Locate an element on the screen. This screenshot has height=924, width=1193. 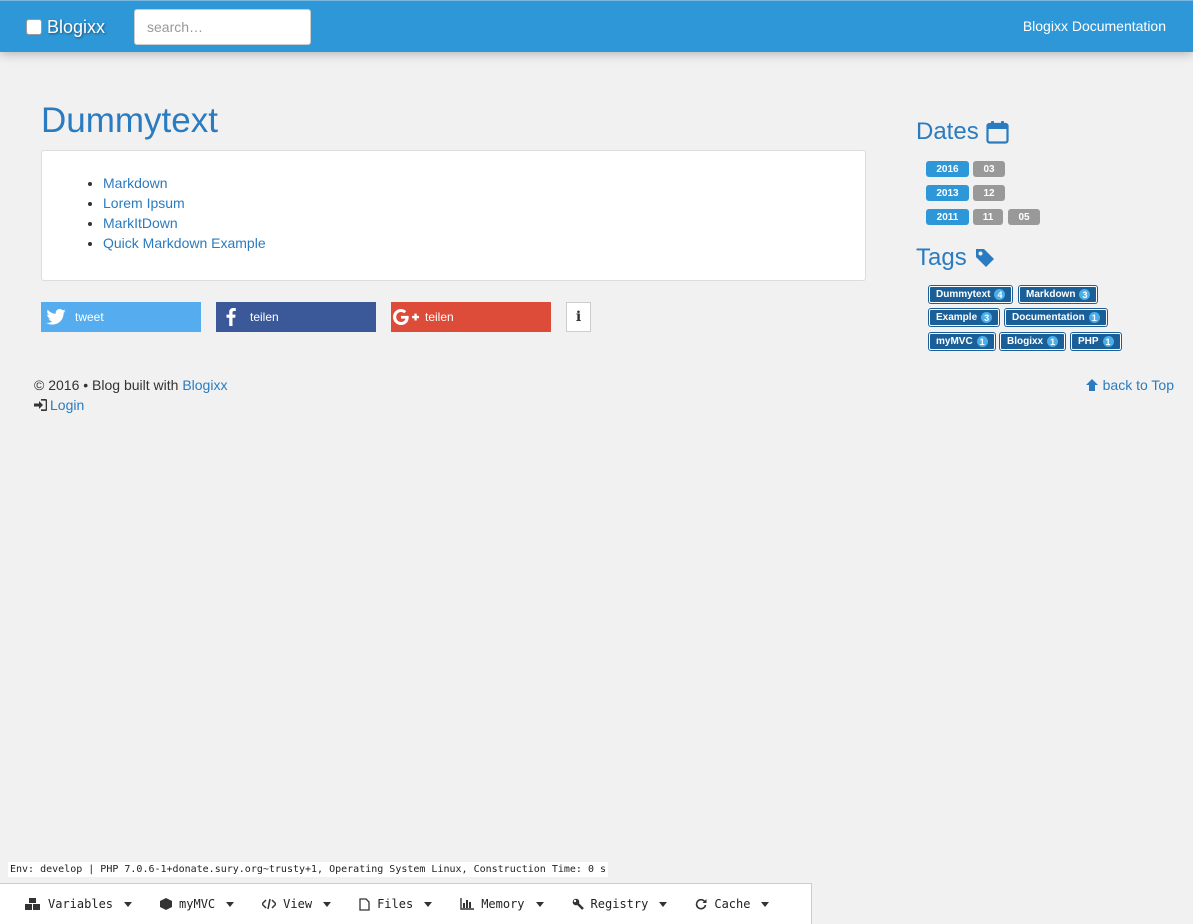
date-year-badge: 2011 is located at coordinates (947, 217).